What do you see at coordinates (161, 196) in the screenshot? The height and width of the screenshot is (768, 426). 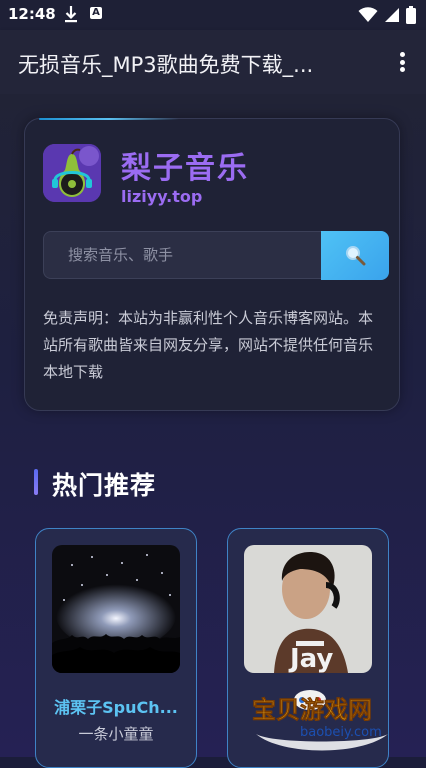 I see `site-url: liziyy.top` at bounding box center [161, 196].